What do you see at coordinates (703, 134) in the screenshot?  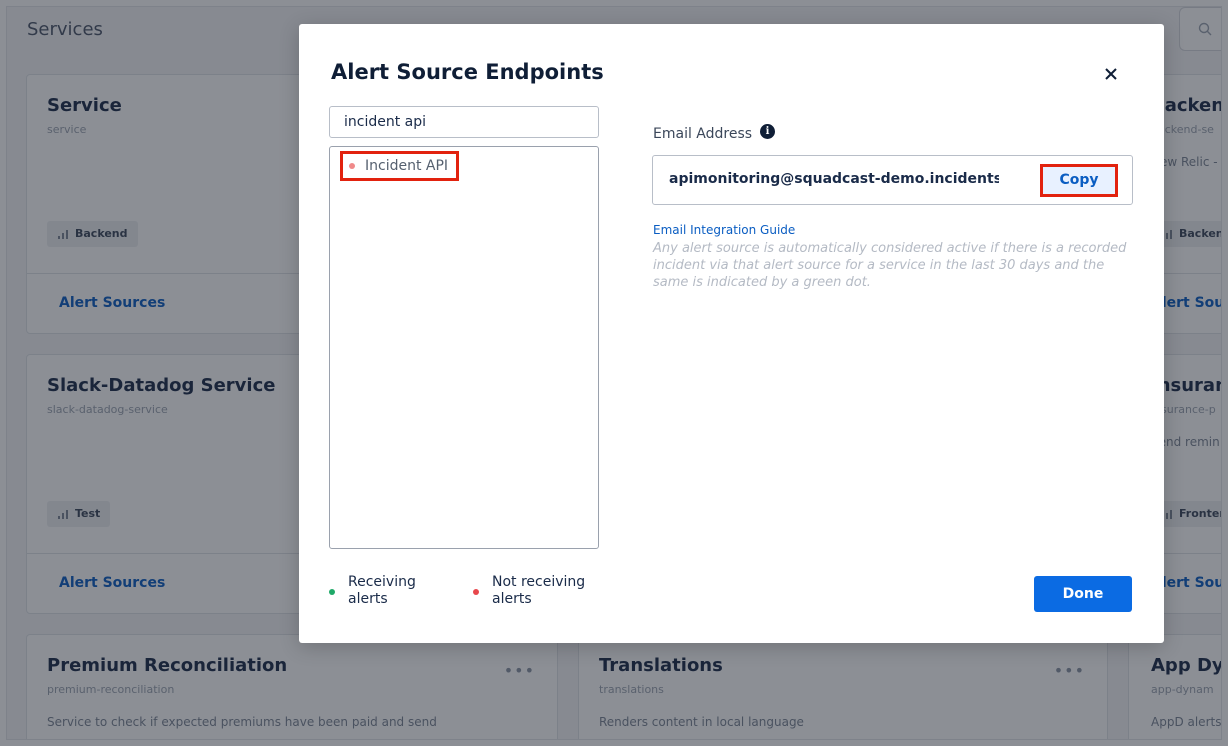 I see `email-address-label: Email Address` at bounding box center [703, 134].